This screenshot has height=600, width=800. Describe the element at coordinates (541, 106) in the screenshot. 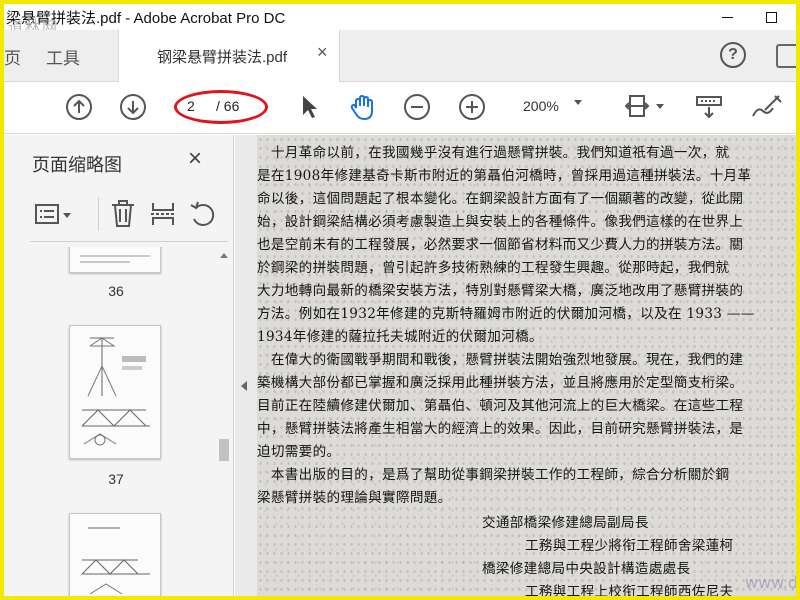

I see `zoom-level-dropdown: 200%` at that location.